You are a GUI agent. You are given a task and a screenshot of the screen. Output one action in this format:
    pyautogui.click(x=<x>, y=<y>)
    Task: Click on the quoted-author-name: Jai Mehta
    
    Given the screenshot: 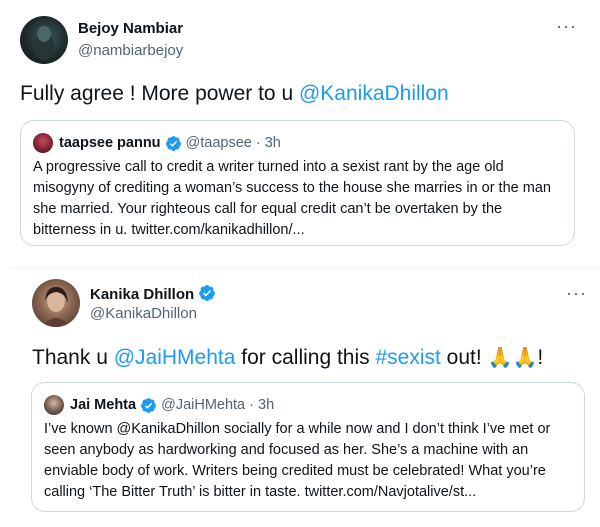 What is the action you would take?
    pyautogui.click(x=103, y=405)
    